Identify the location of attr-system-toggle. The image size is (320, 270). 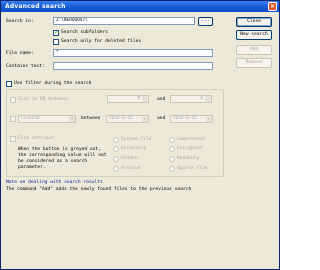
(116, 140).